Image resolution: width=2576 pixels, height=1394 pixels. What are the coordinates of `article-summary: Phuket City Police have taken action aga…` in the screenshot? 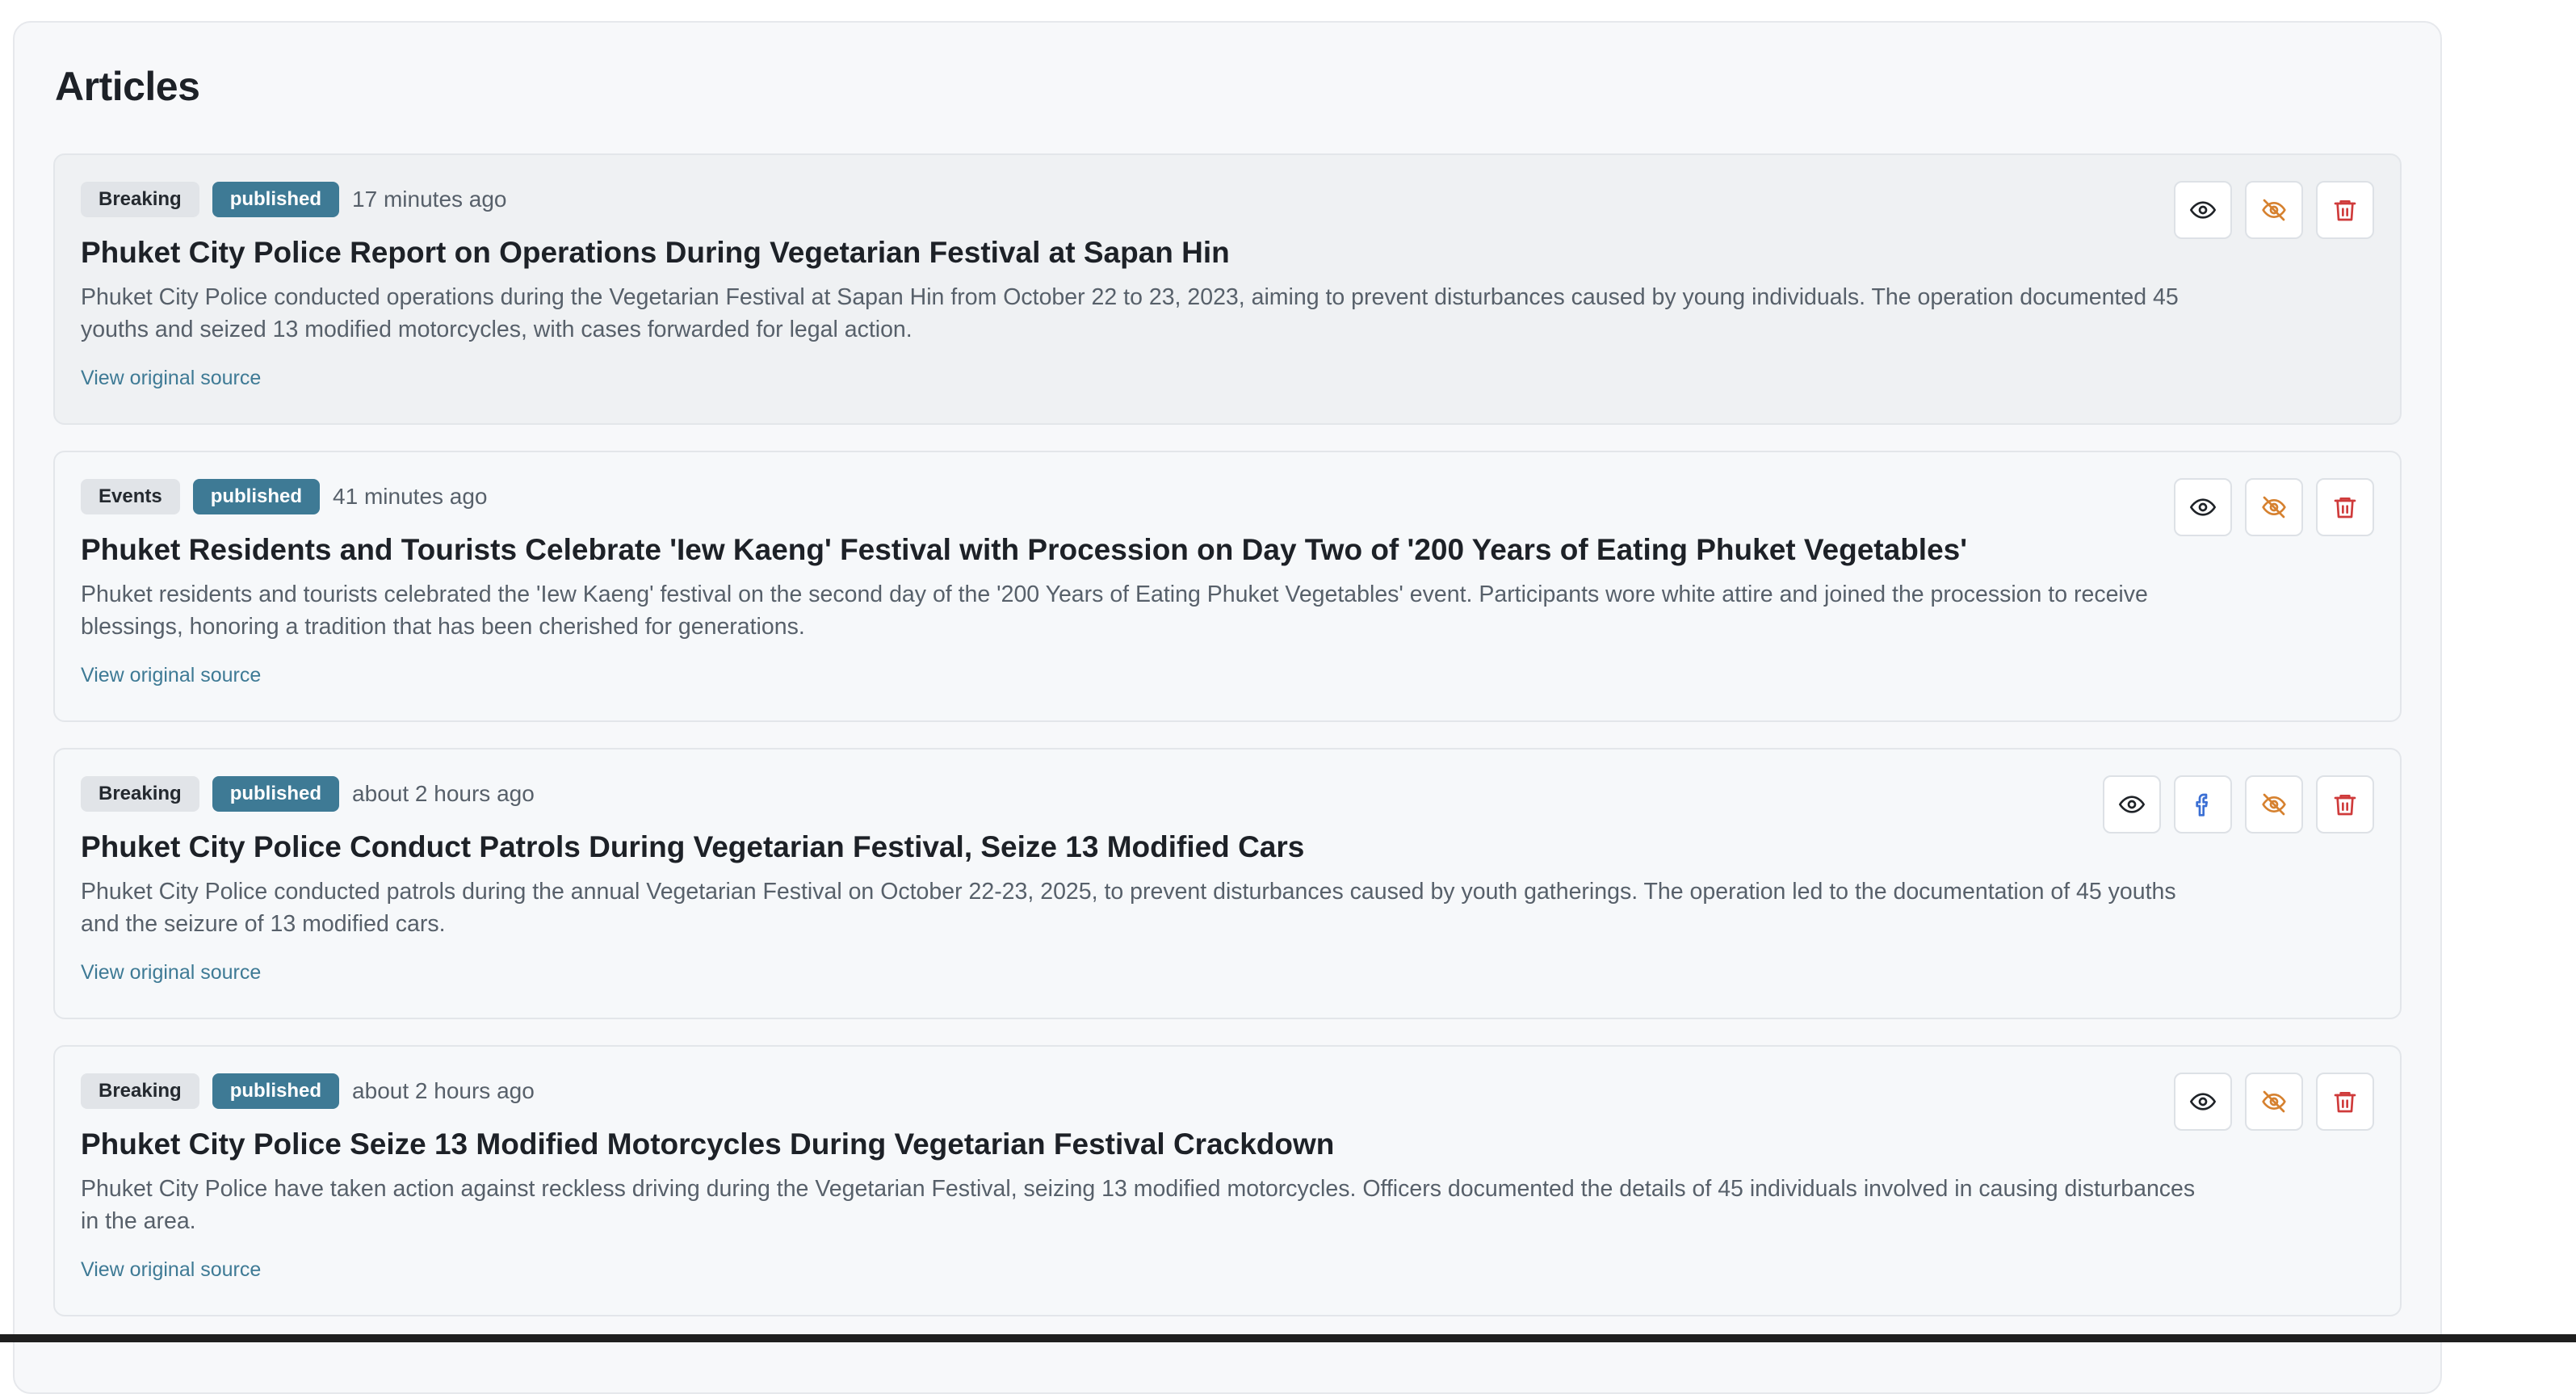 It's located at (1138, 1205).